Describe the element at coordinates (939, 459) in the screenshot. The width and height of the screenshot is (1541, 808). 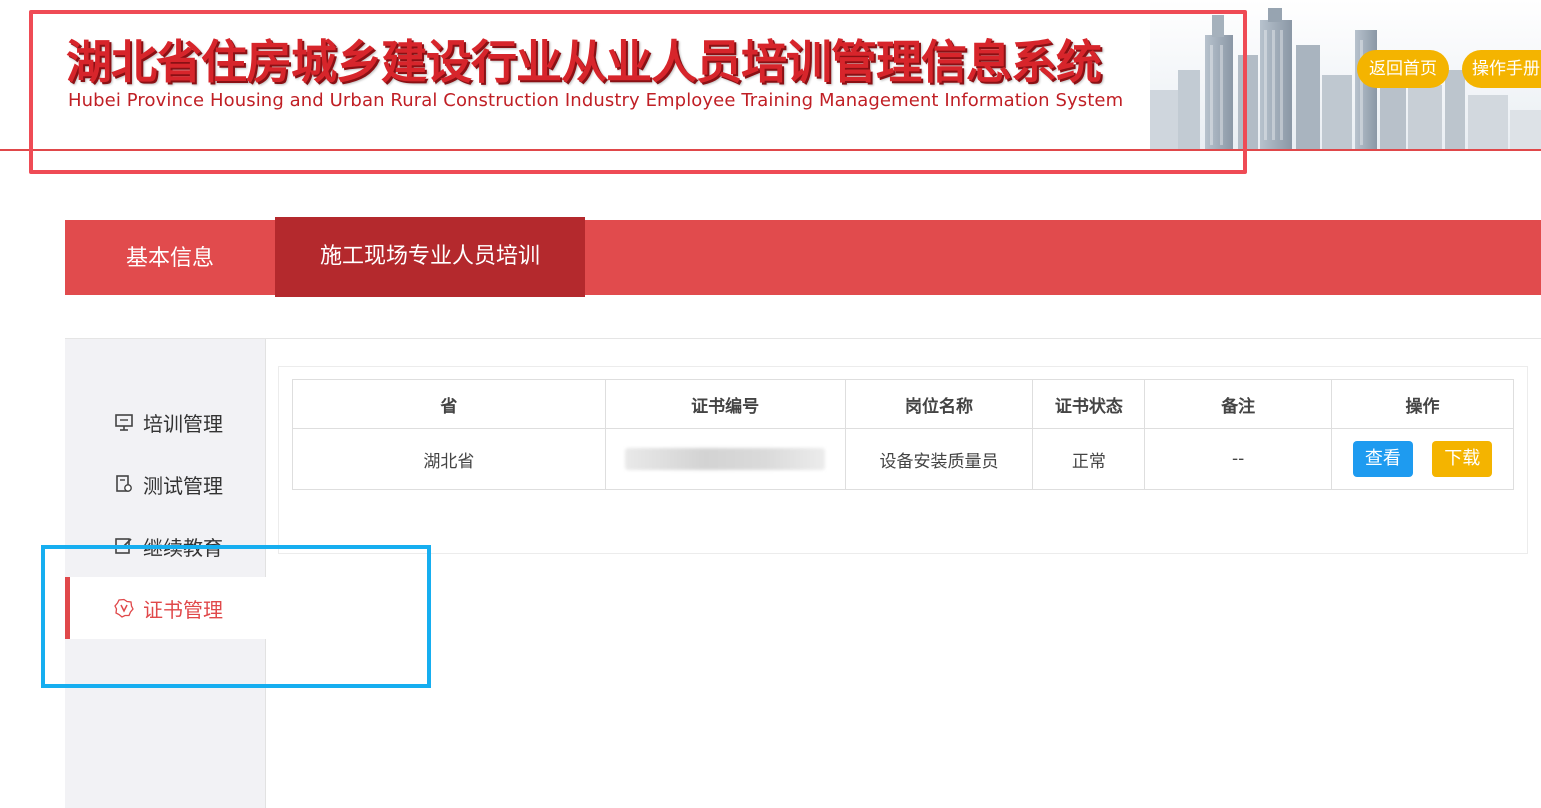
I see `cell-position: 设备安装质量员` at that location.